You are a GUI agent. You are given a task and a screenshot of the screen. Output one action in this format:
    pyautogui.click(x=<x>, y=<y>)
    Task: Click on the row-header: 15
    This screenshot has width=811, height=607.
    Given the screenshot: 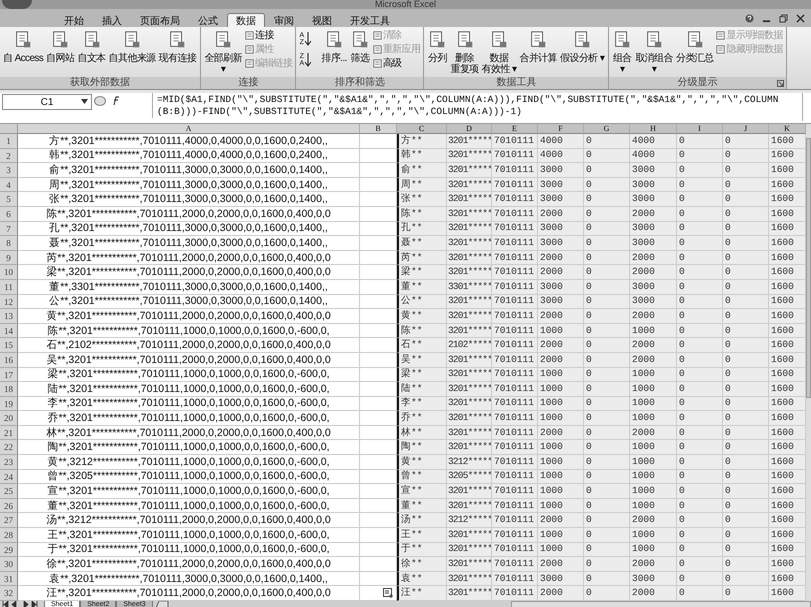 What is the action you would take?
    pyautogui.click(x=9, y=345)
    